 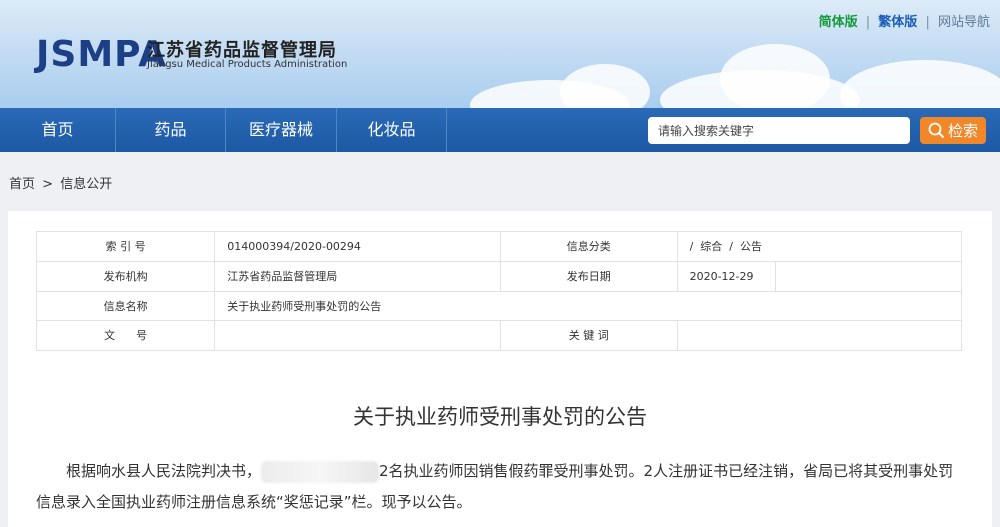 What do you see at coordinates (588, 246) in the screenshot?
I see `category-label: 信息分类` at bounding box center [588, 246].